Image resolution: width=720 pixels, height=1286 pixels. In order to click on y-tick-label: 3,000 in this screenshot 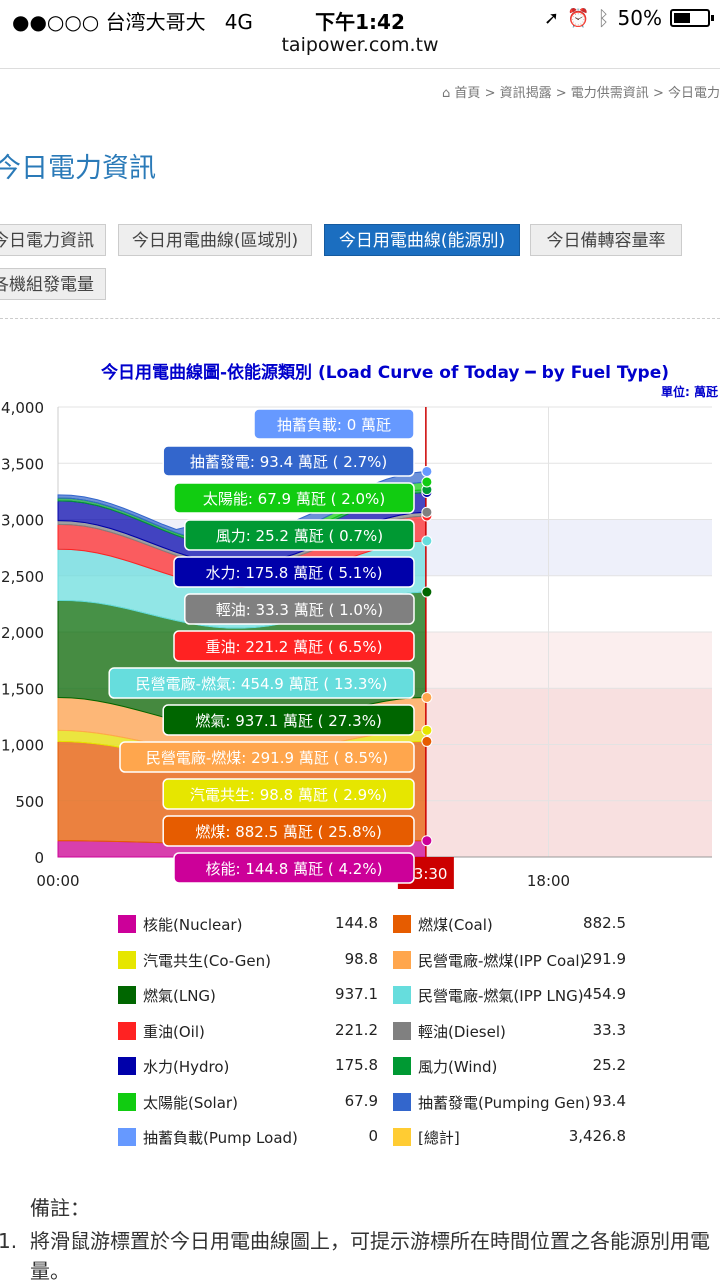, I will do `click(22, 521)`.